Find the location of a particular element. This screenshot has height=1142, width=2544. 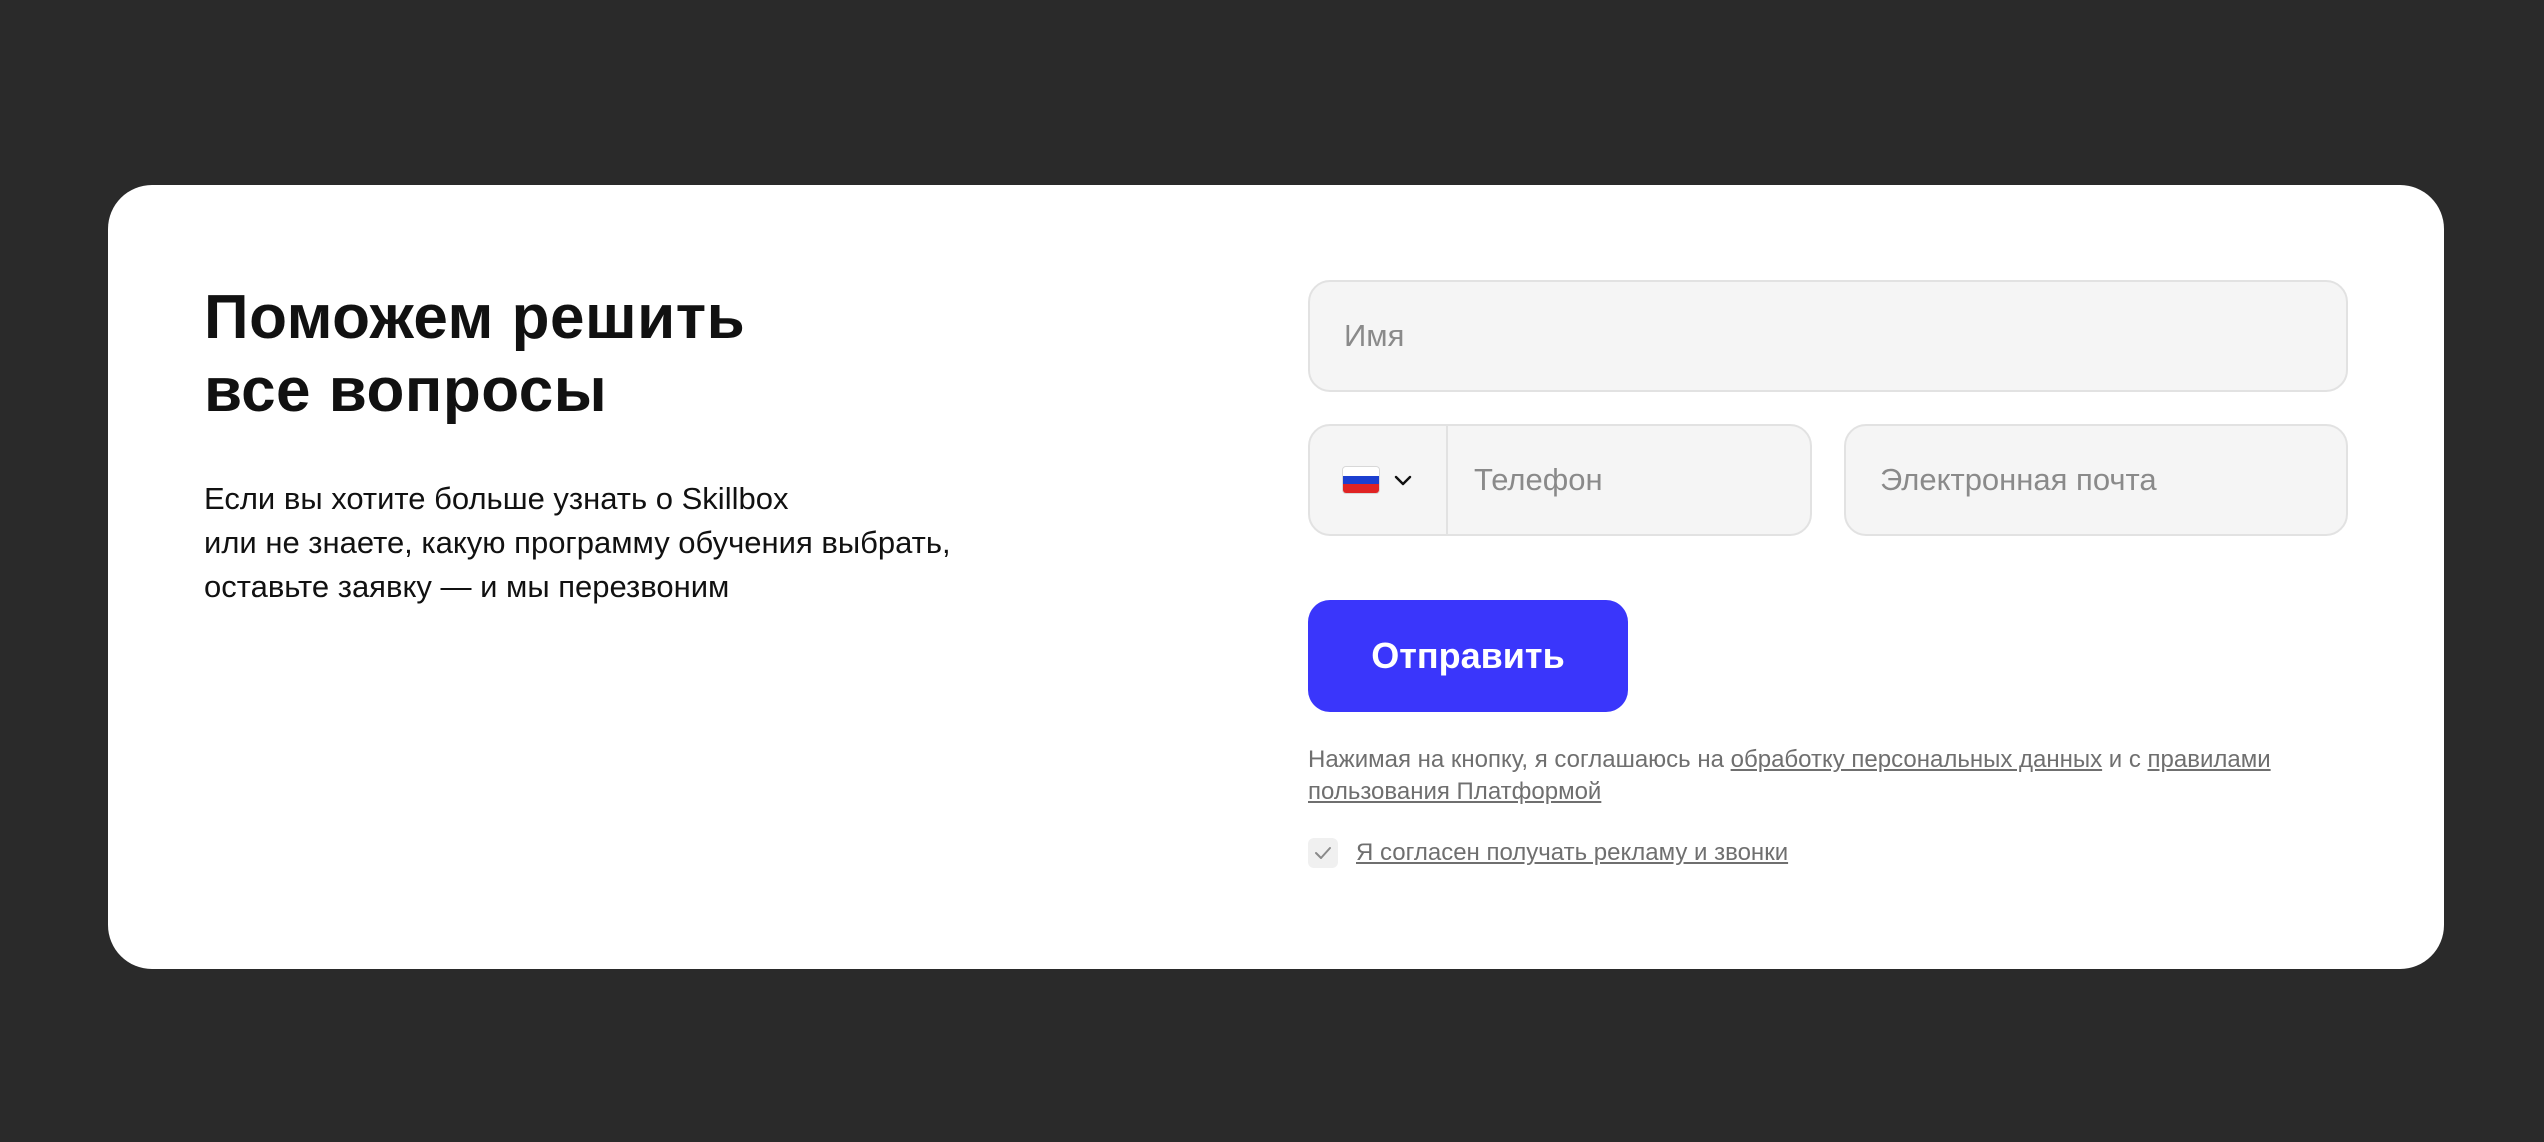

country-selector is located at coordinates (1379, 480).